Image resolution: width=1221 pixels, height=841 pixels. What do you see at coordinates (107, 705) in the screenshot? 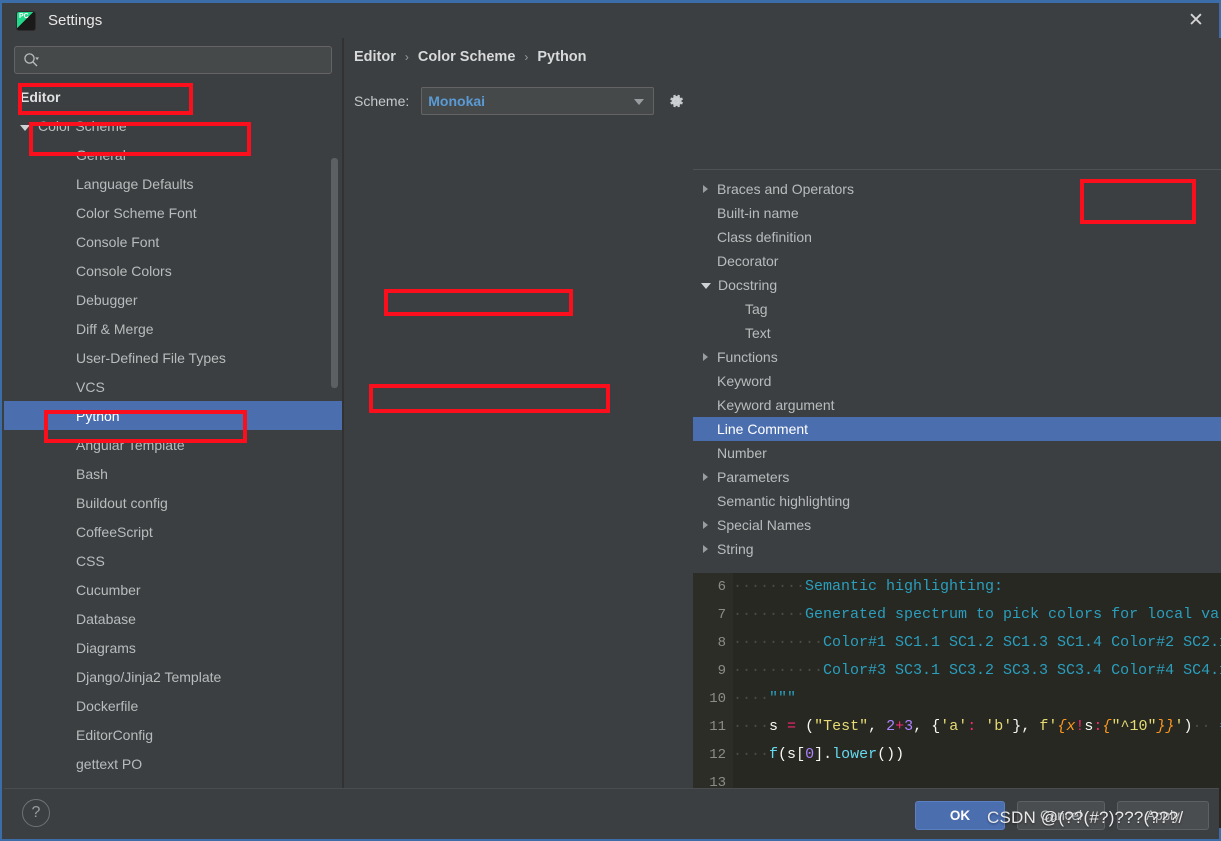
I see `sidebar-item-label: Dockerfile` at bounding box center [107, 705].